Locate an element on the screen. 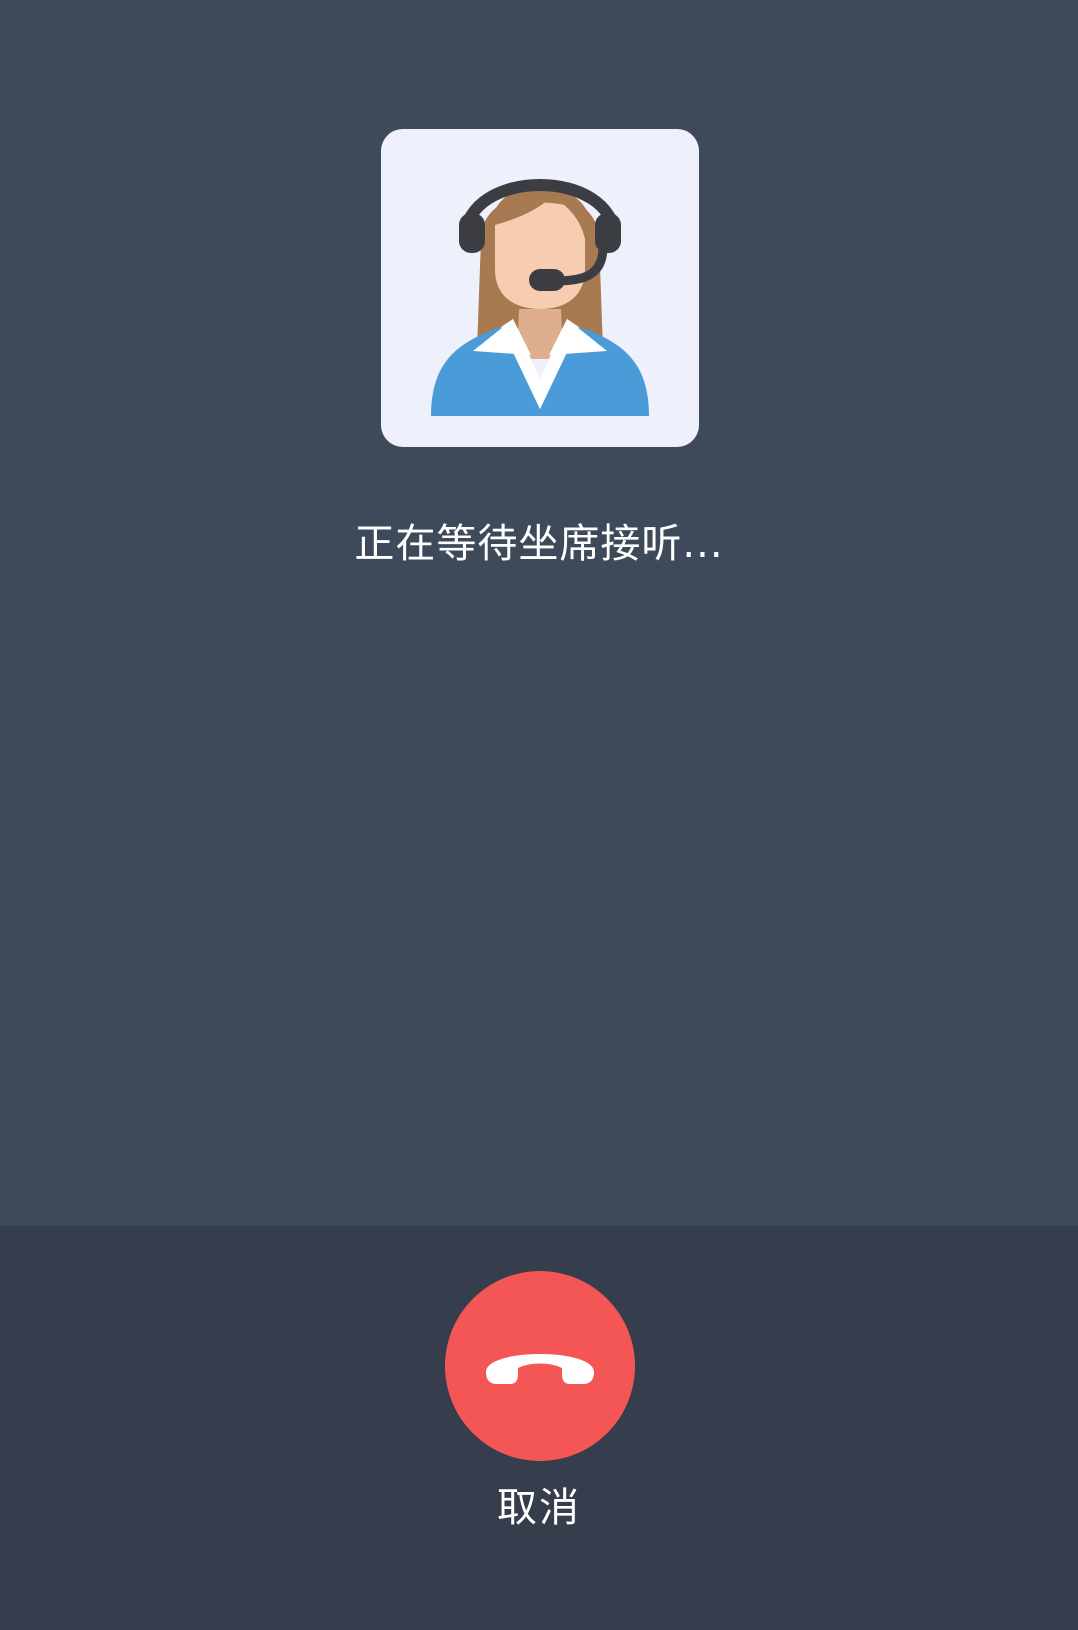  customer-service-agent-icon is located at coordinates (540, 297).